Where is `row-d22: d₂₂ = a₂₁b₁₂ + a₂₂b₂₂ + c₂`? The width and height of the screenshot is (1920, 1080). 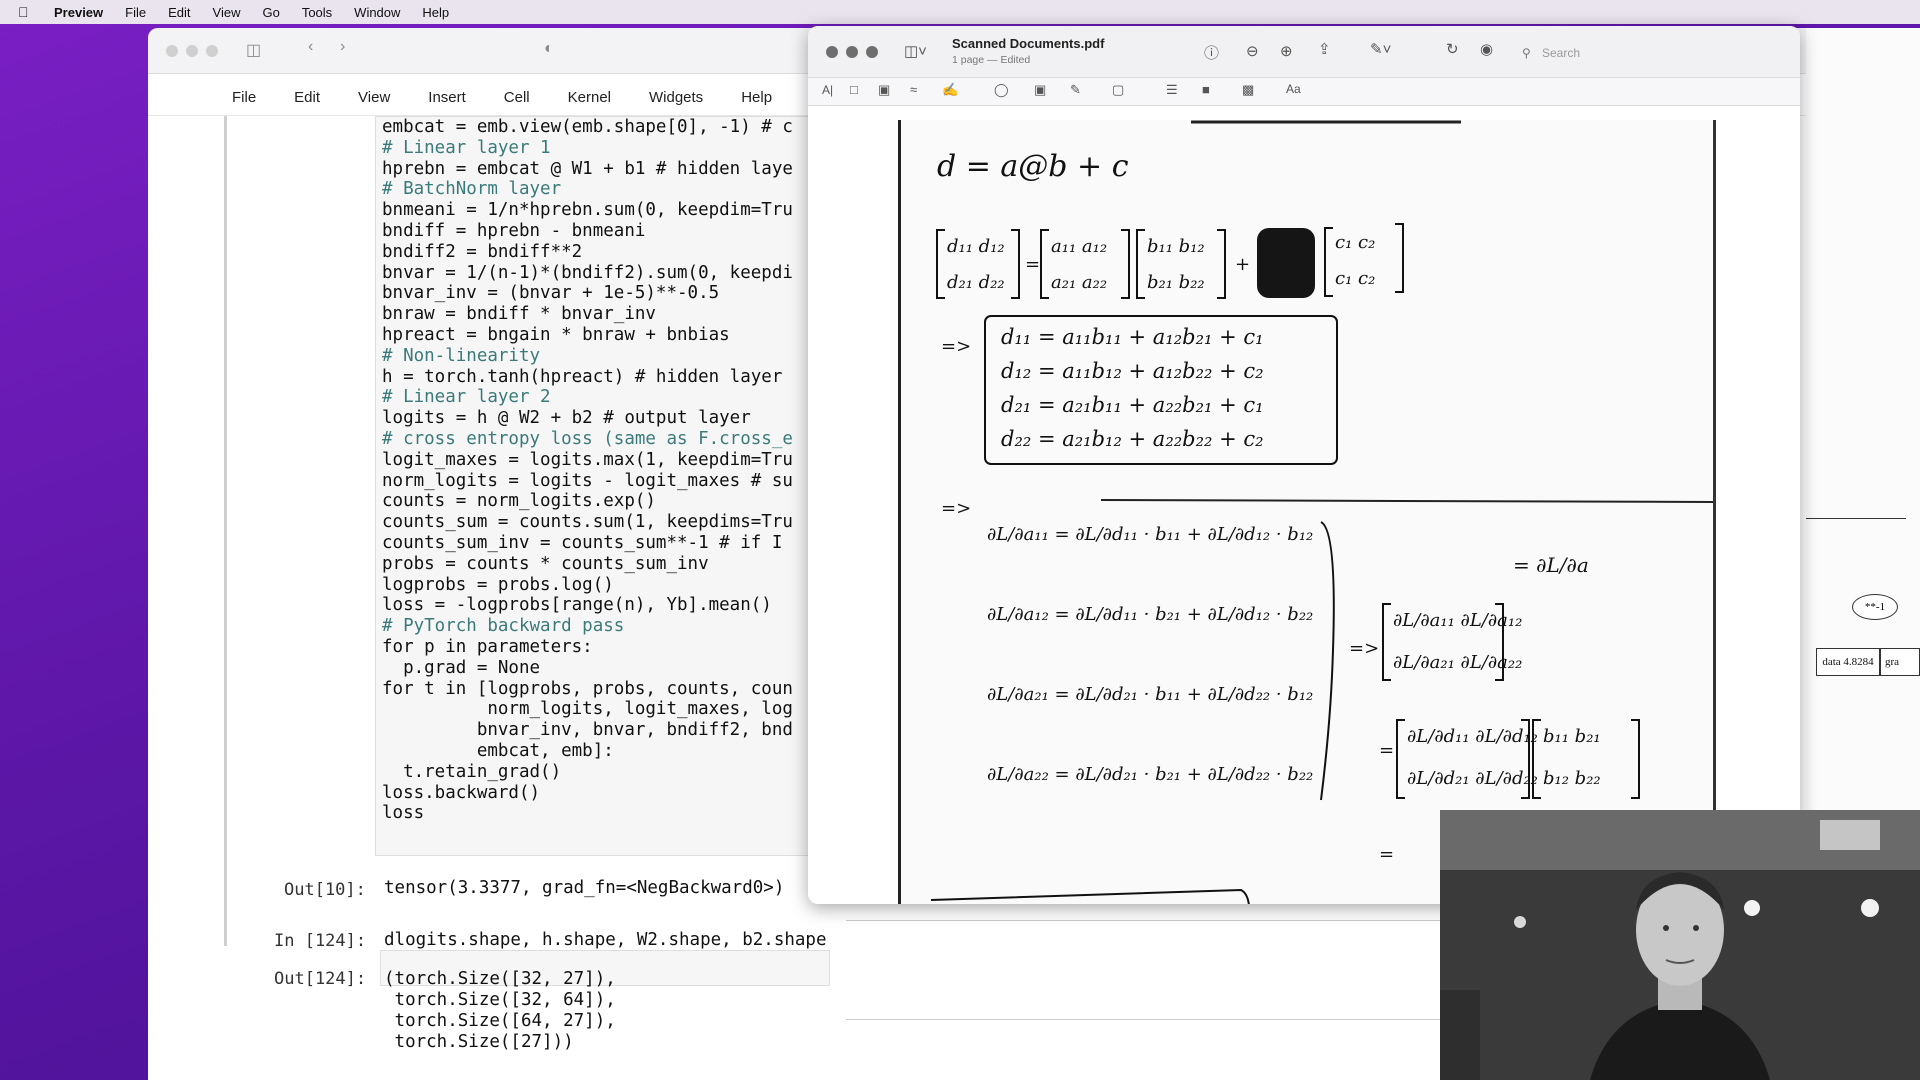
row-d22: d₂₂ = a₂₁b₁₂ + a₂₂b₂₂ + c₂ is located at coordinates (1132, 439).